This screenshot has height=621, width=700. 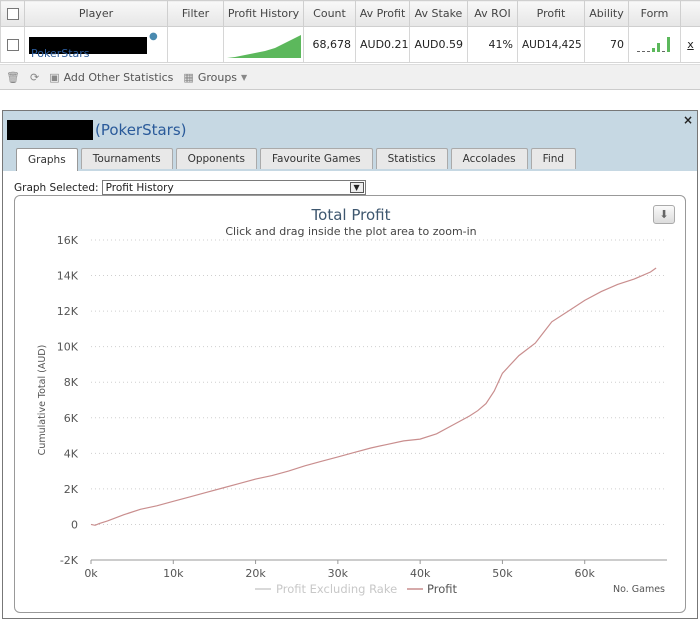 I want to click on select-all-header, so click(x=13, y=14).